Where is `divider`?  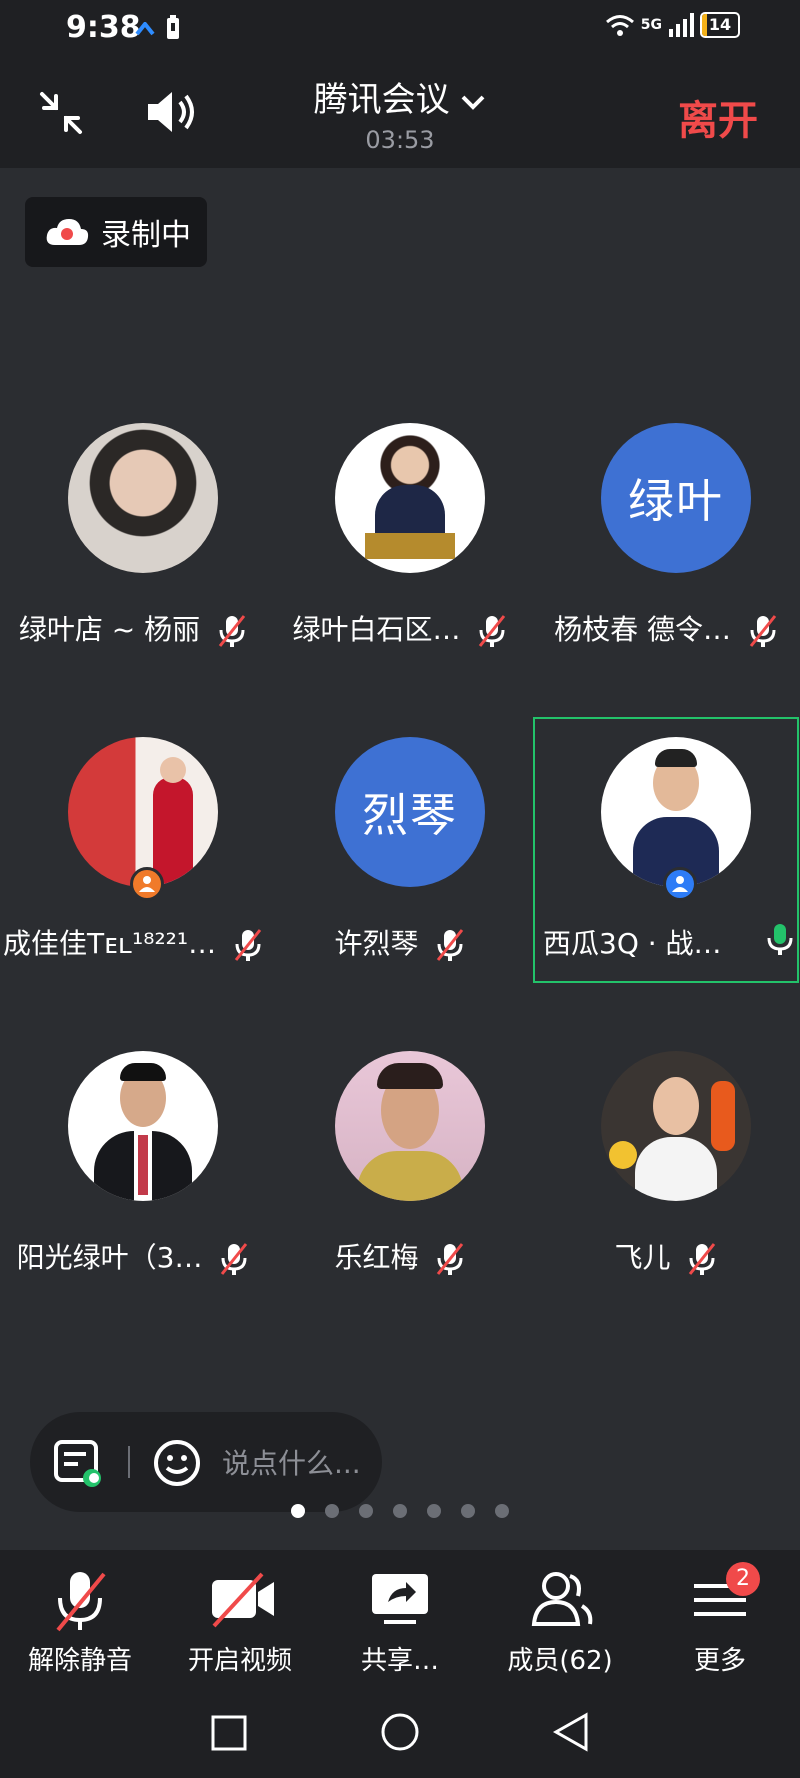 divider is located at coordinates (129, 1462).